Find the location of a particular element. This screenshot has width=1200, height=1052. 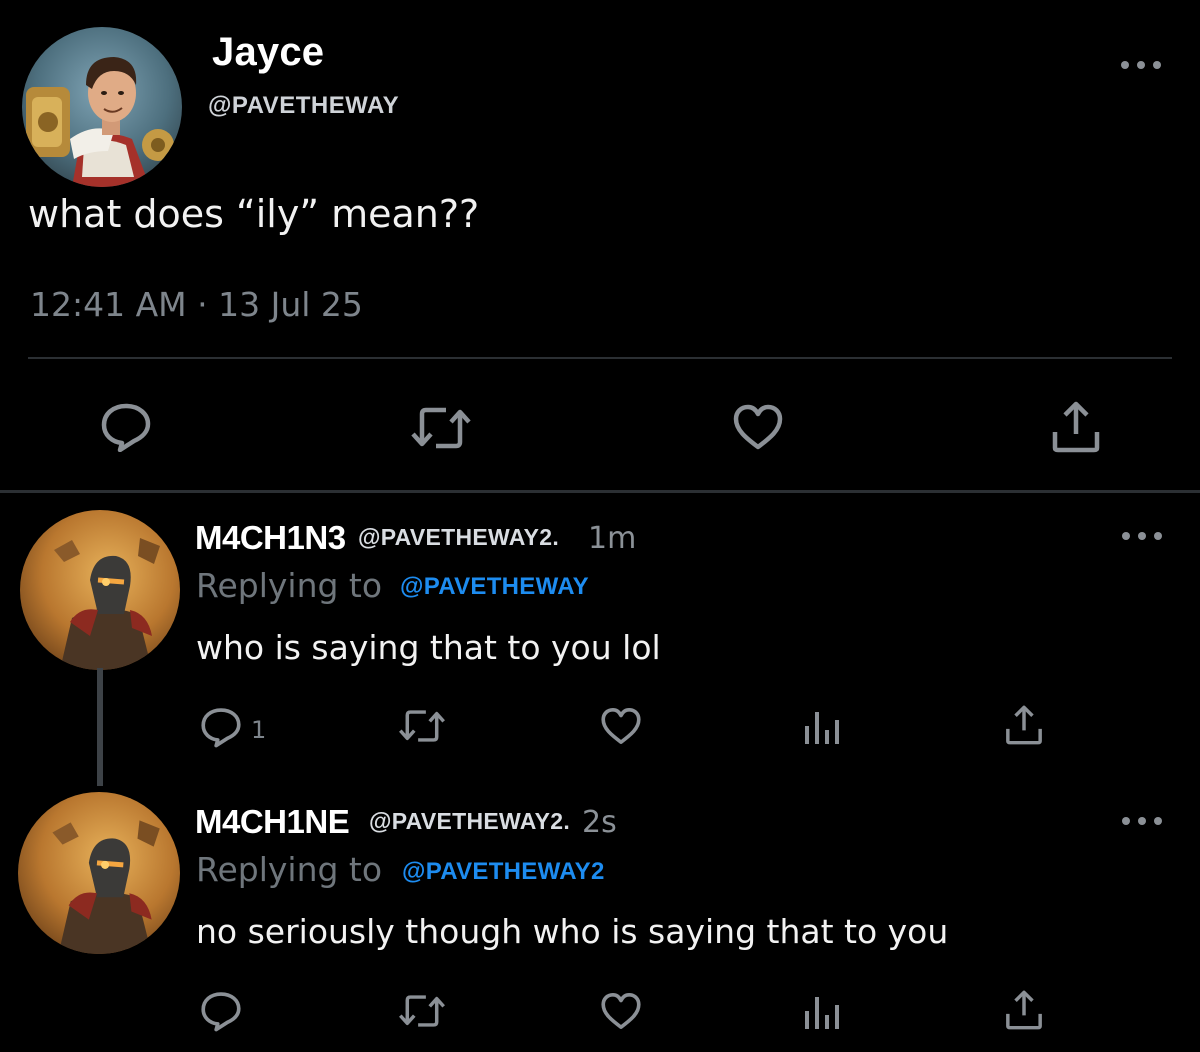

main-tweet-text: what does “ily” mean?? is located at coordinates (254, 214).